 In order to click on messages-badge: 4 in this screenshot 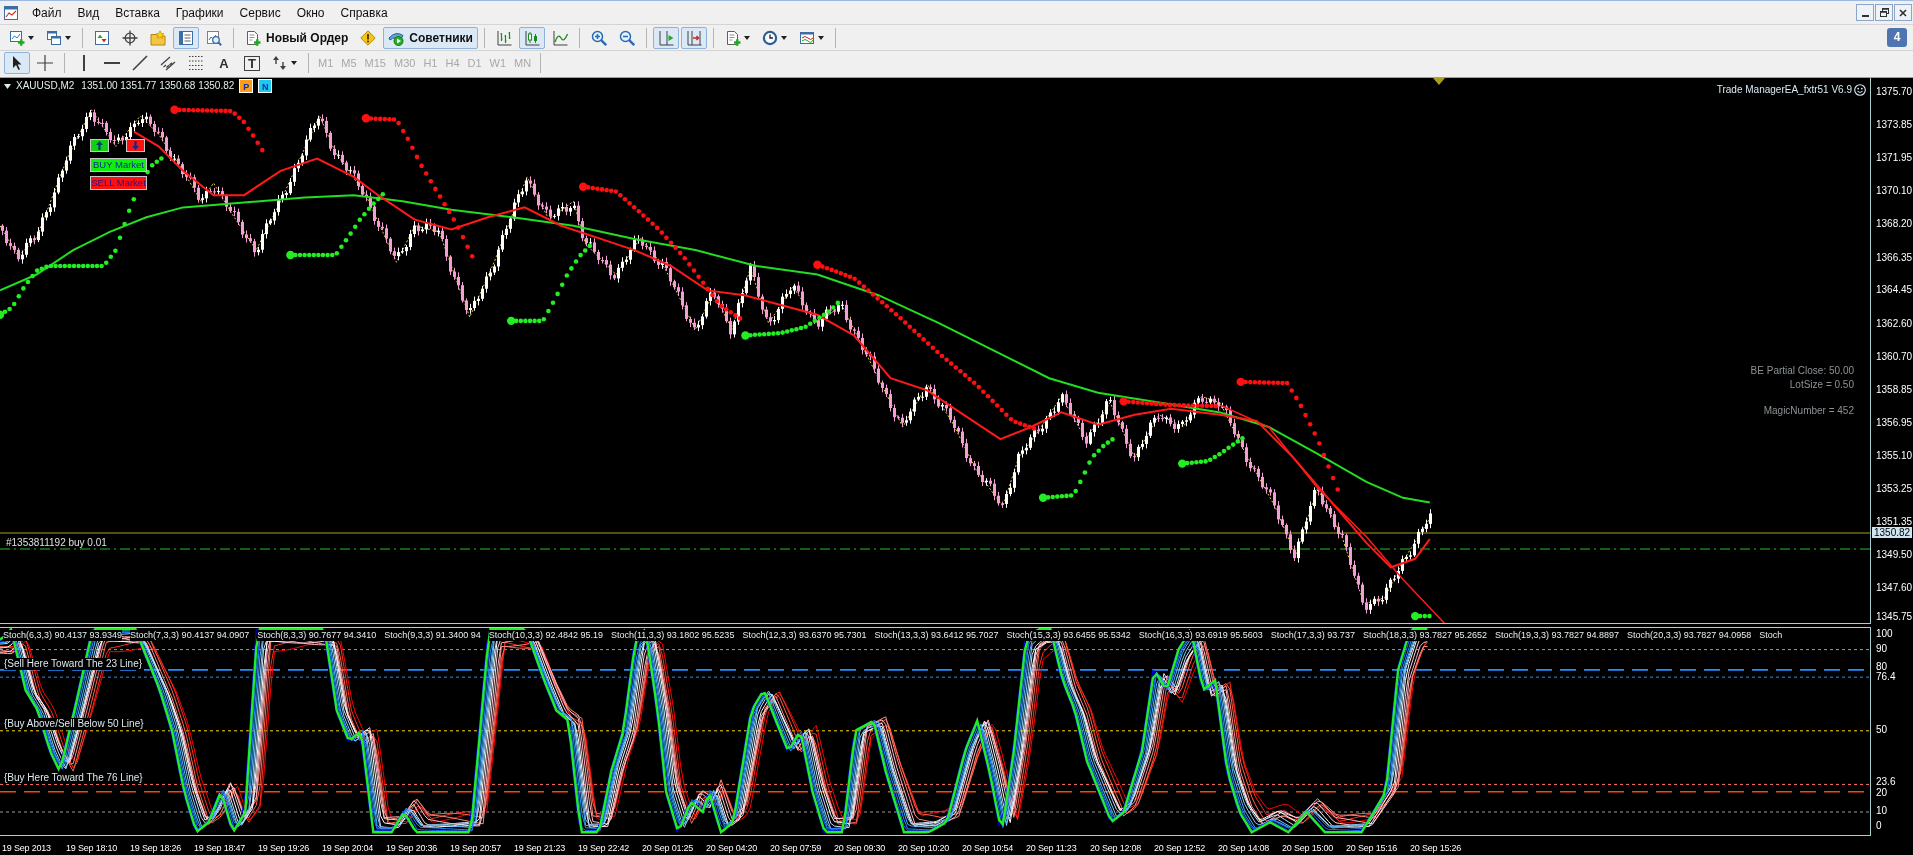, I will do `click(1897, 37)`.